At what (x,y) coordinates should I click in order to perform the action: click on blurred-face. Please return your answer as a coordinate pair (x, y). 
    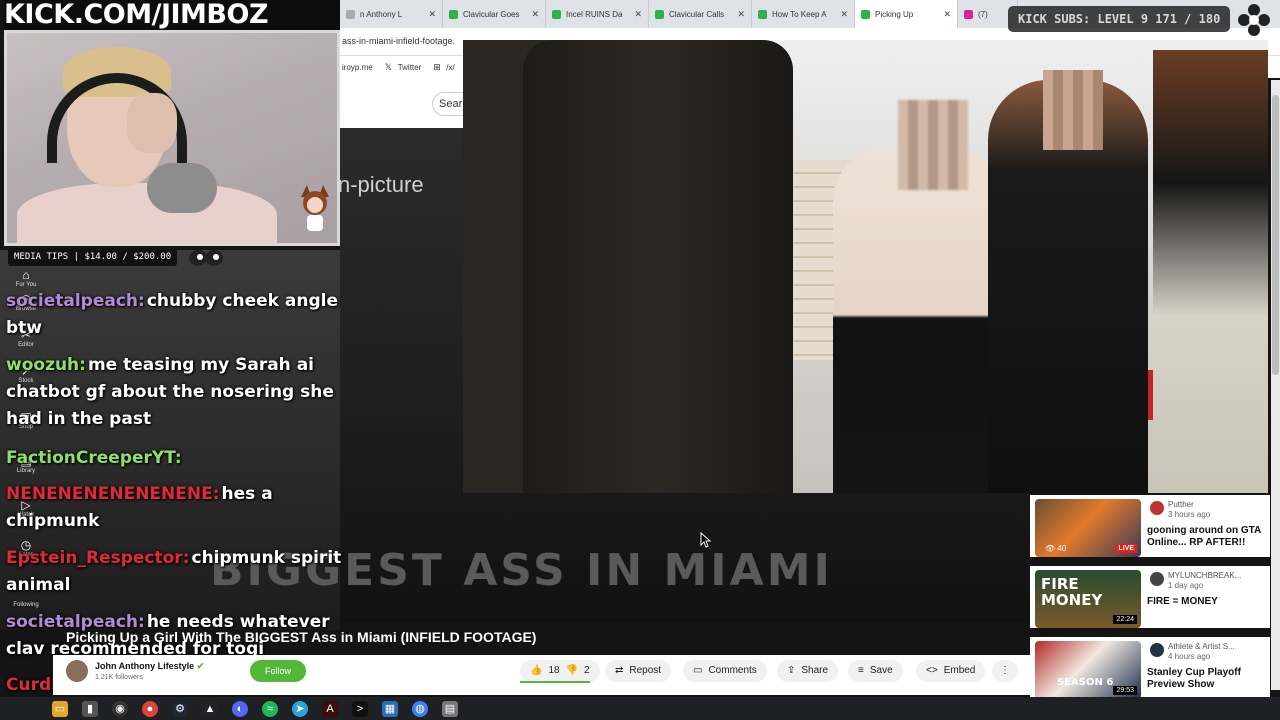
    Looking at the image, I should click on (1073, 110).